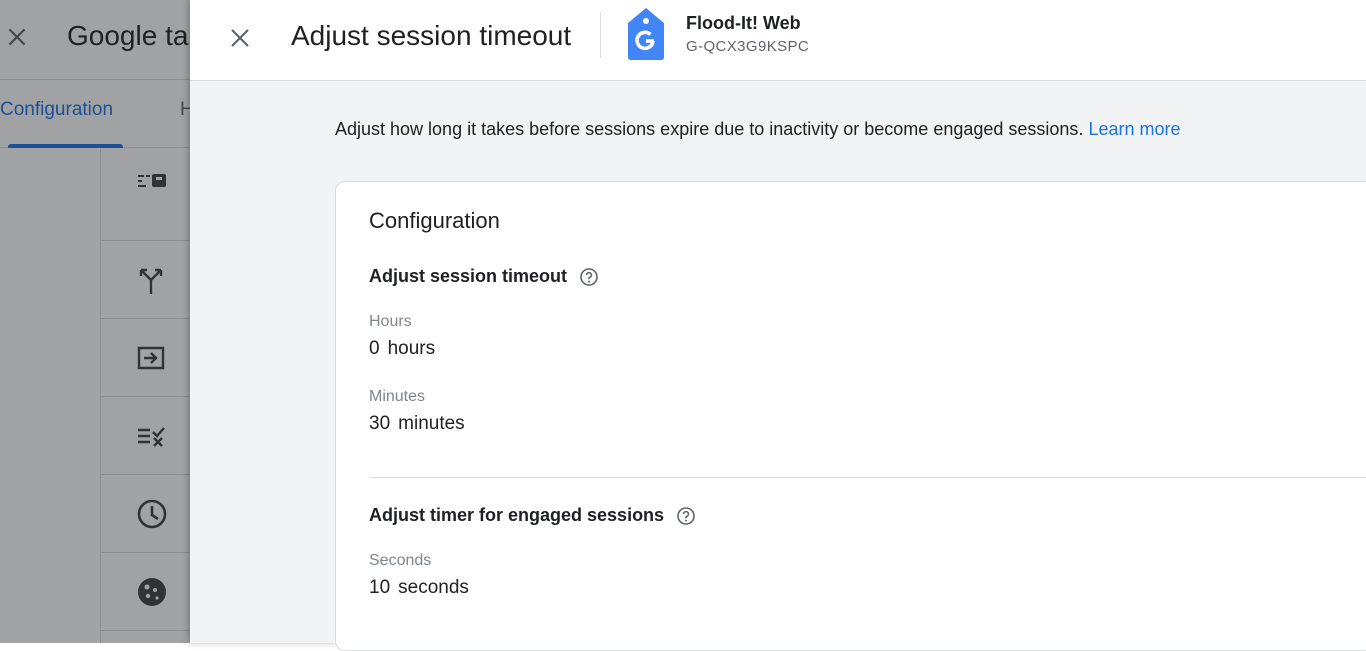  Describe the element at coordinates (517, 515) in the screenshot. I see `engaged-title: Adjust timer for engaged sessions` at that location.